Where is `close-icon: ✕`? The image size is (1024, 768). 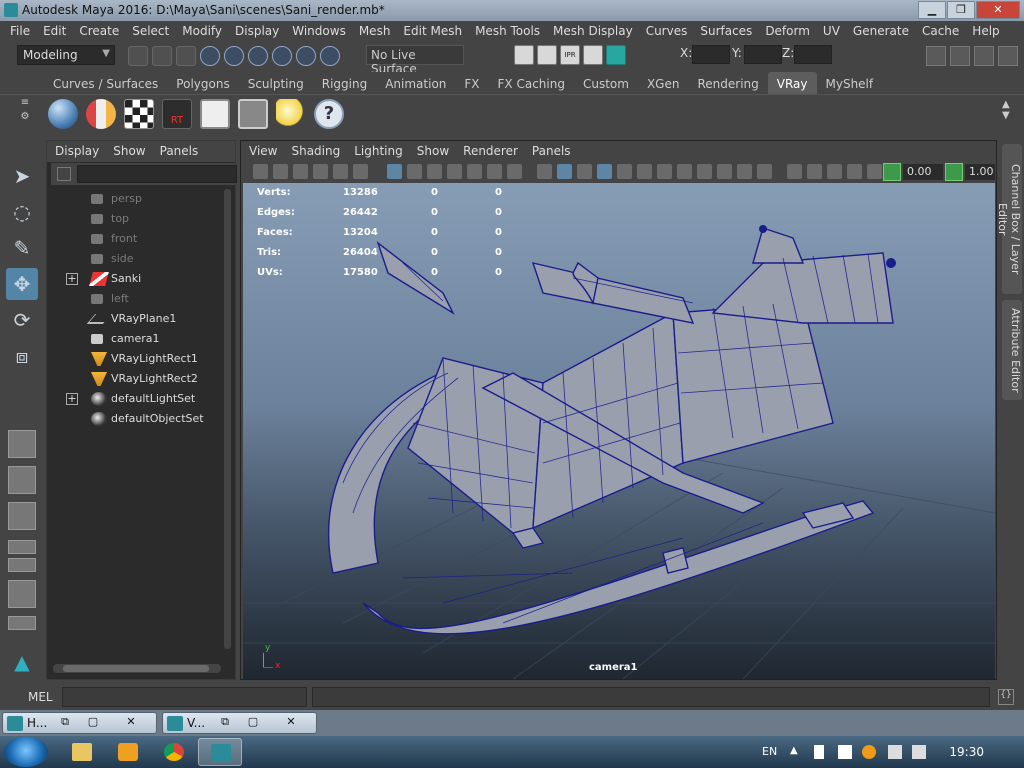
close-icon: ✕ is located at coordinates (291, 723).